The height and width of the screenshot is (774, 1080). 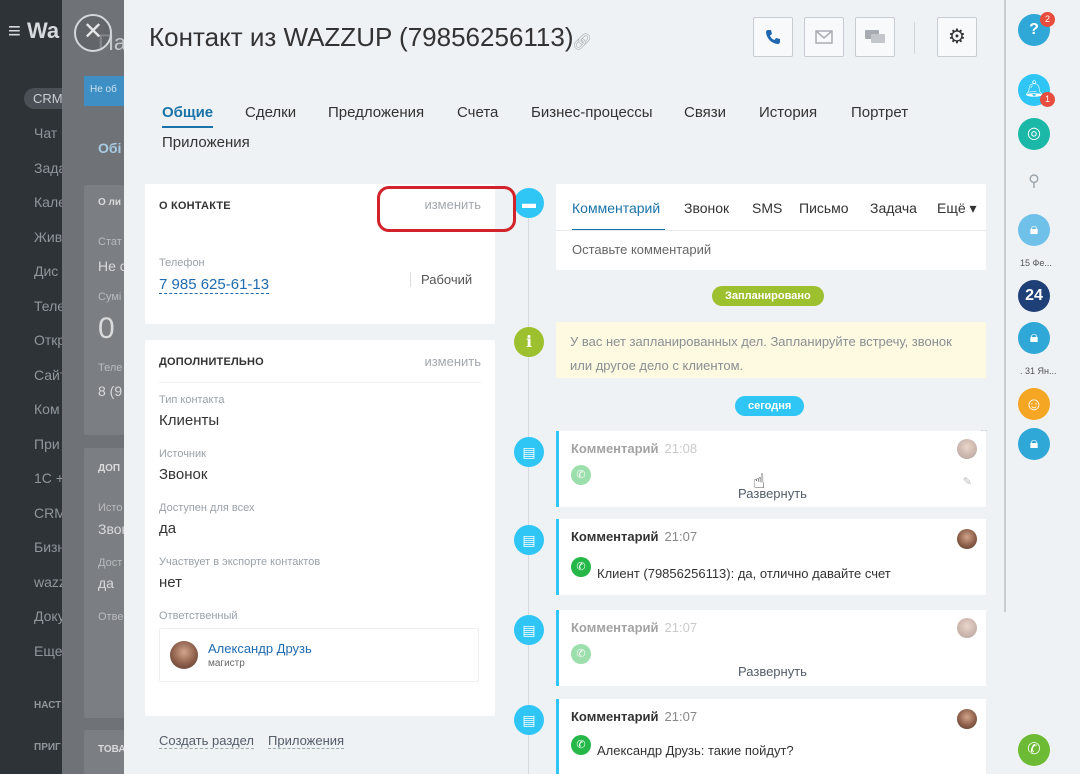 I want to click on responsible-role: магистр, so click(x=226, y=663).